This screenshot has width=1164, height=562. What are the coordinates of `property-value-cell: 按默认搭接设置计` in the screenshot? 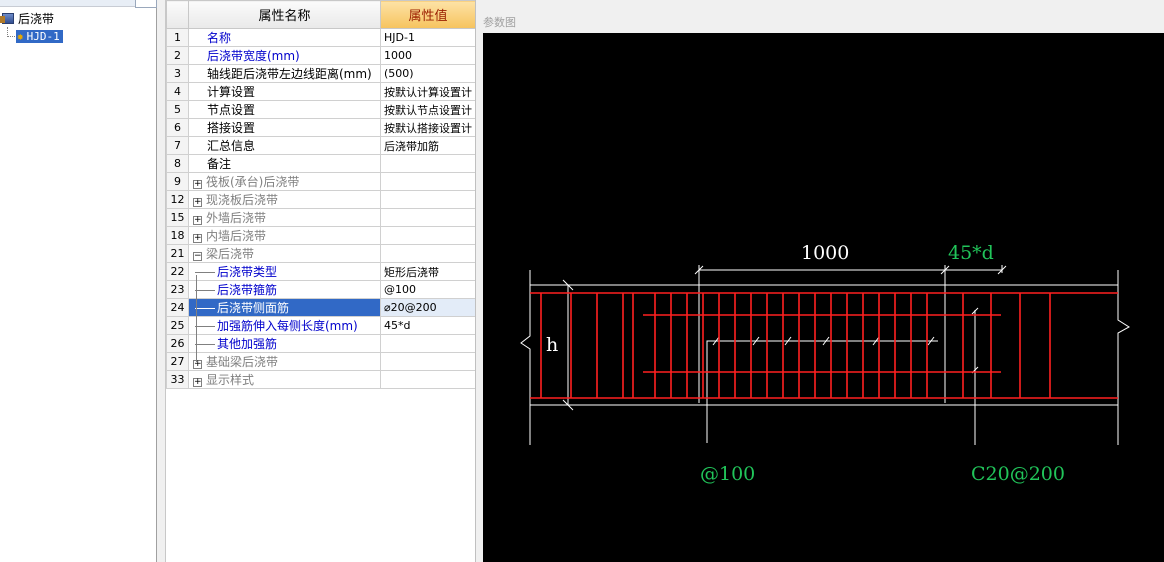 It's located at (427, 127).